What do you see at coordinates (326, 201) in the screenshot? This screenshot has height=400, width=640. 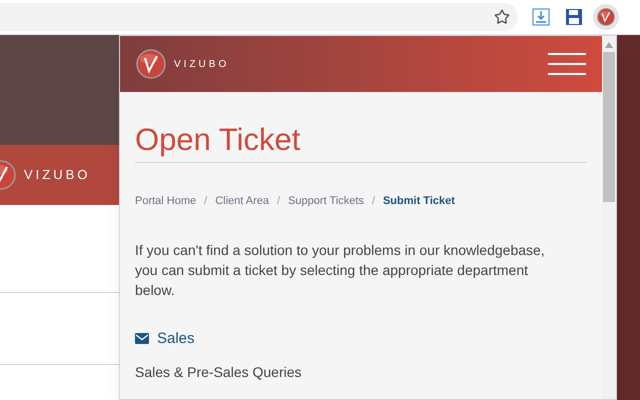 I see `breadcrumb-link: Support Tickets` at bounding box center [326, 201].